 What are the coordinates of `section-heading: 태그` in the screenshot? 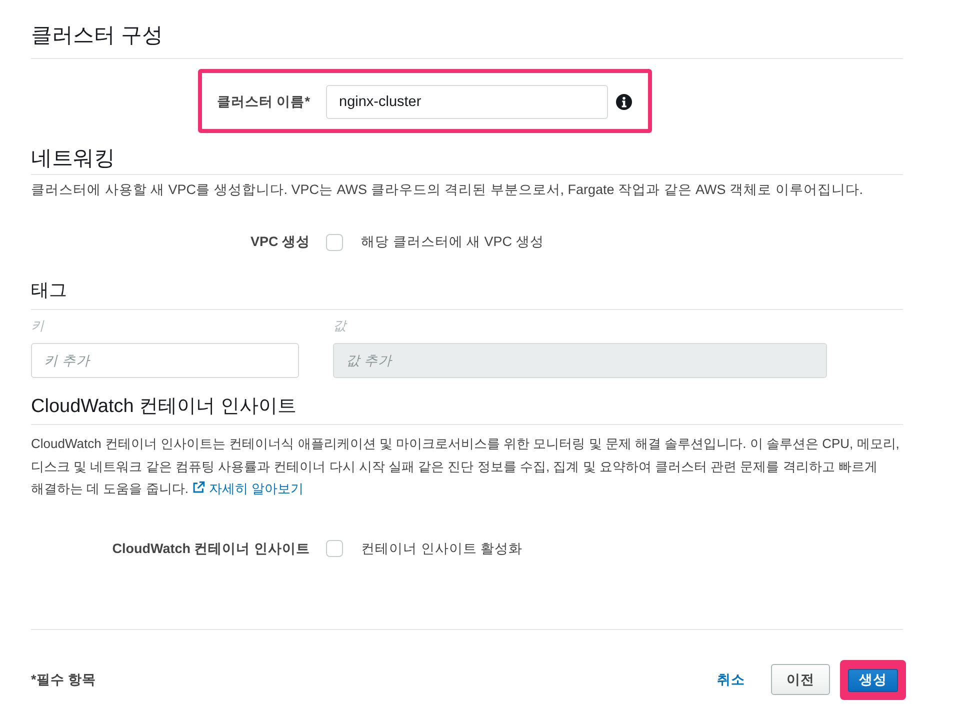 It's located at (467, 294).